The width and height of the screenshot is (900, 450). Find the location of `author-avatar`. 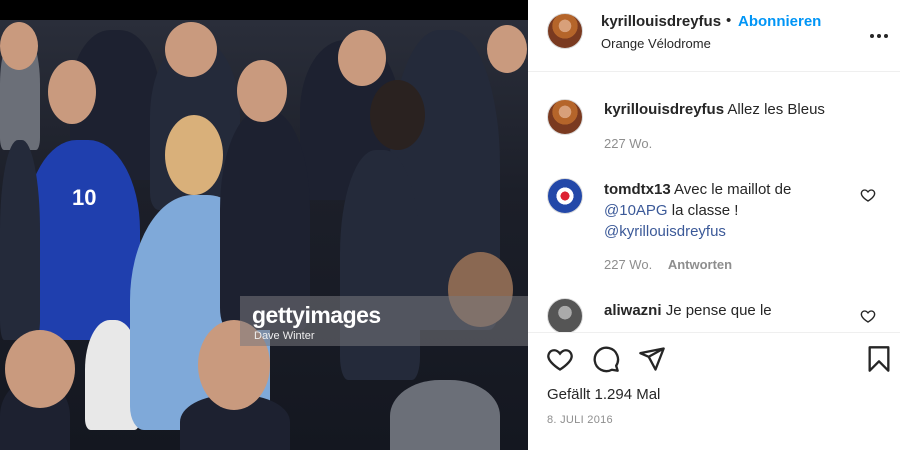

author-avatar is located at coordinates (565, 31).